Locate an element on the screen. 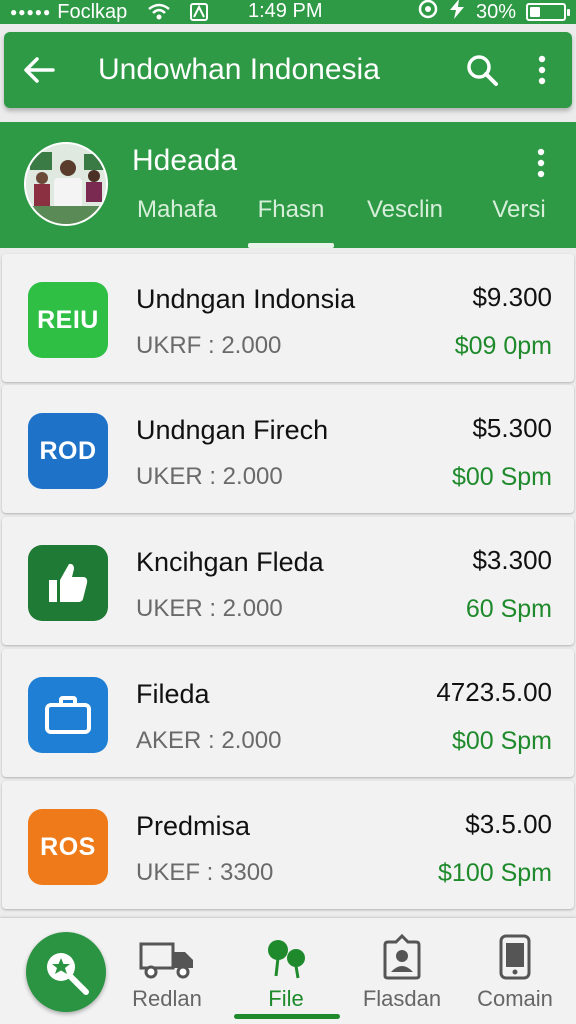 The height and width of the screenshot is (1024, 576). search-icon is located at coordinates (482, 70).